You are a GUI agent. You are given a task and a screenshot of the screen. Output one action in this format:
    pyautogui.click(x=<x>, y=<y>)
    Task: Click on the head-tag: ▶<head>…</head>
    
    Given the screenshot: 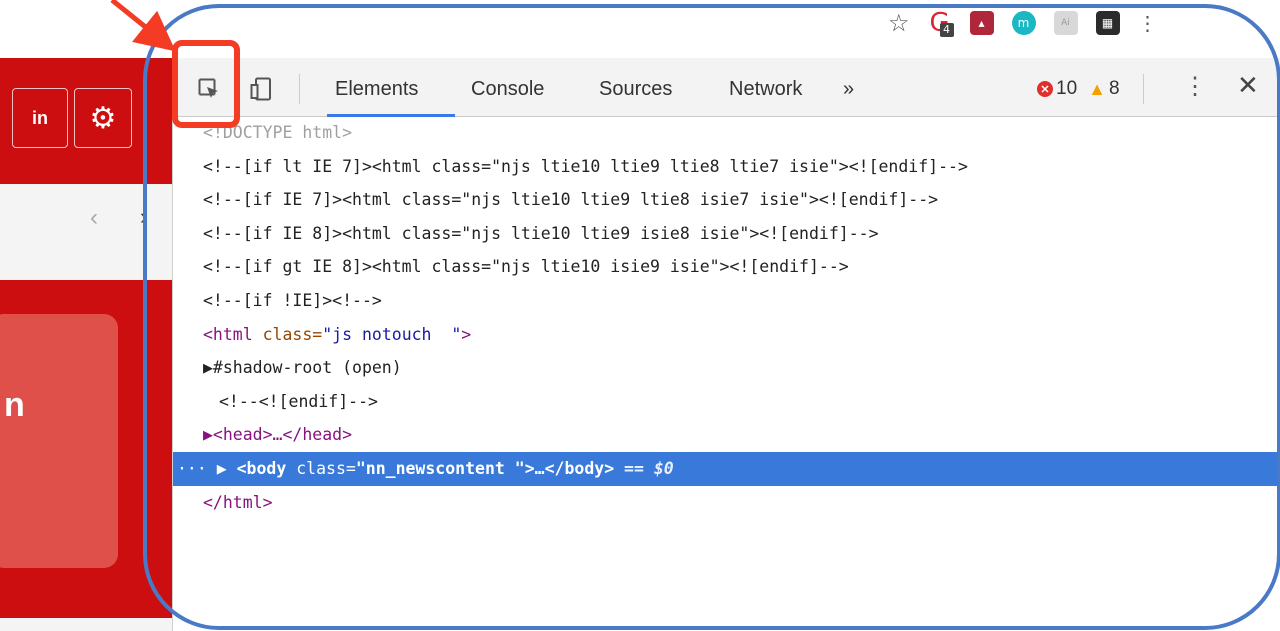 What is the action you would take?
    pyautogui.click(x=278, y=435)
    